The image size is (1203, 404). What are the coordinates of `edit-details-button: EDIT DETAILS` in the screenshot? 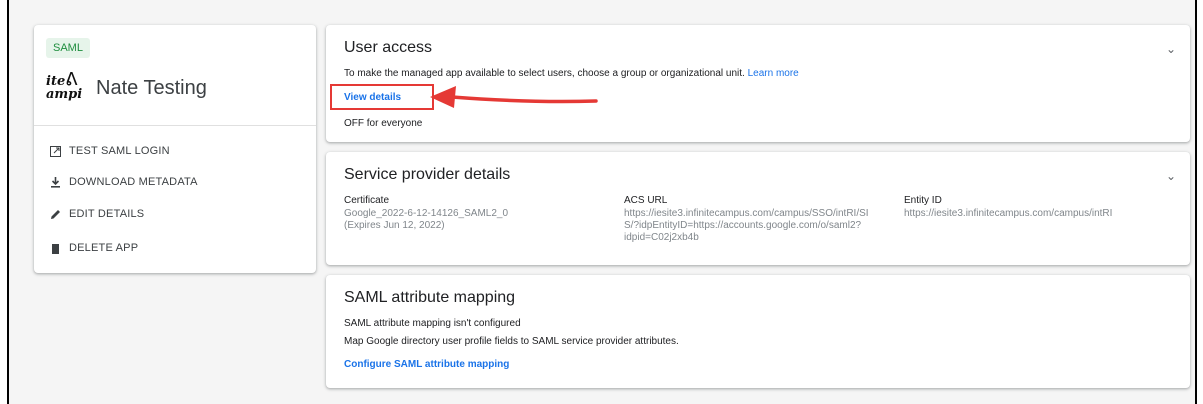 It's located at (96, 214).